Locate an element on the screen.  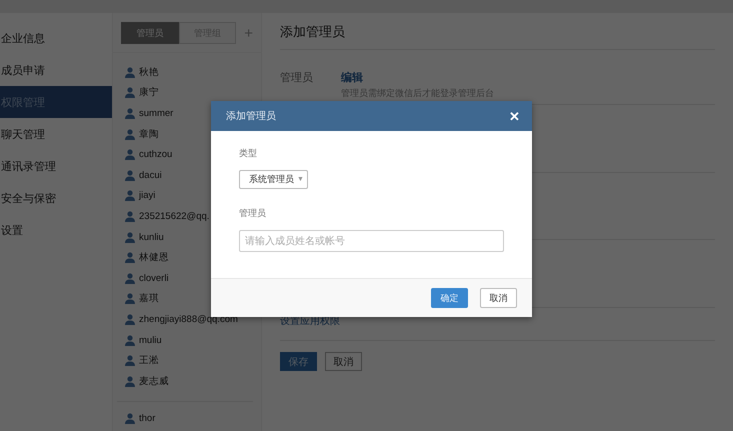
member-name: 麦志威 is located at coordinates (154, 381).